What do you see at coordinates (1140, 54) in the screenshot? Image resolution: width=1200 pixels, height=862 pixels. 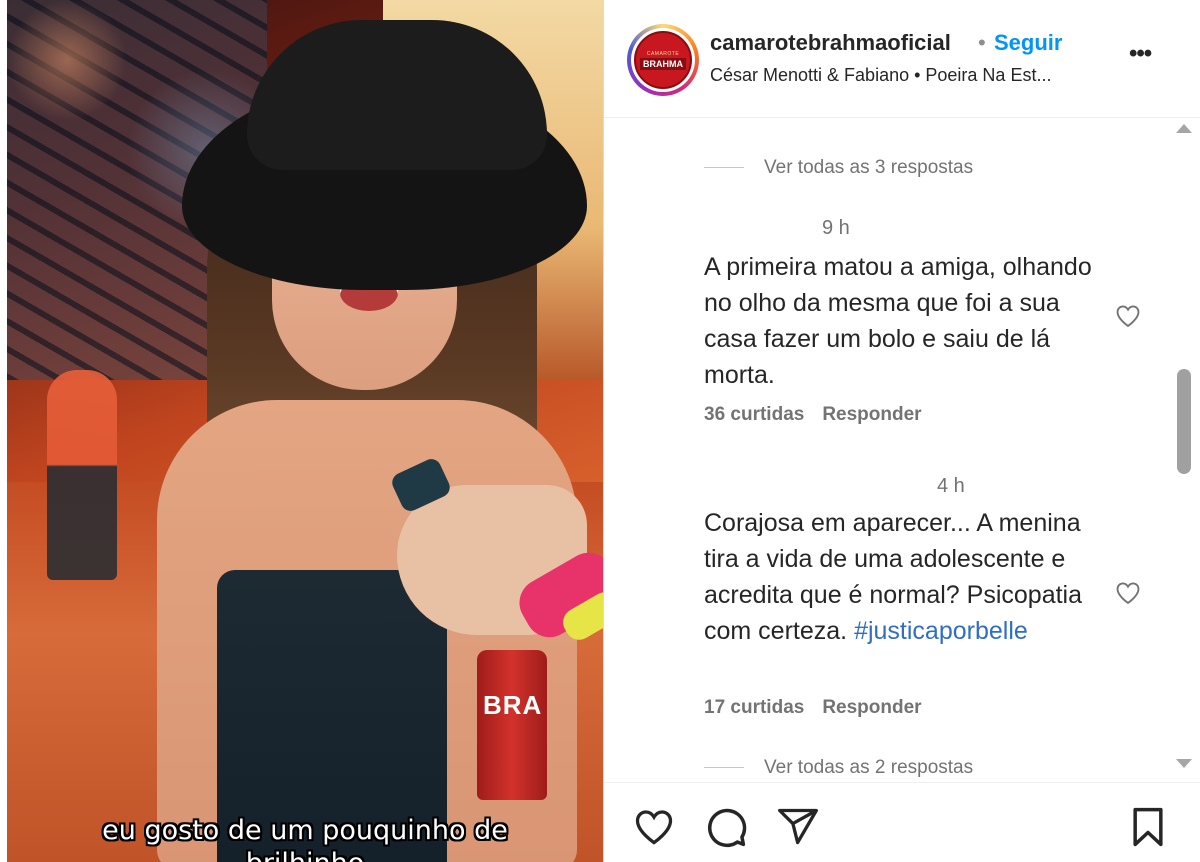 I see `more-icon: •••` at bounding box center [1140, 54].